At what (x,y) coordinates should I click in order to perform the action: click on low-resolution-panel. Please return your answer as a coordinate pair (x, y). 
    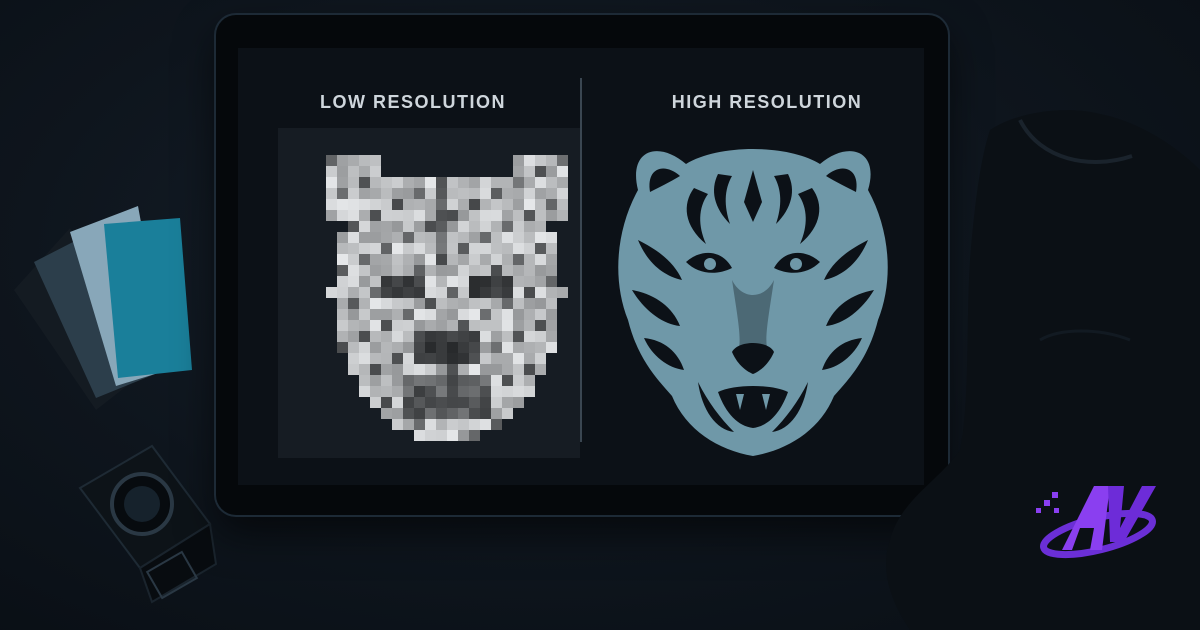
    Looking at the image, I should click on (429, 293).